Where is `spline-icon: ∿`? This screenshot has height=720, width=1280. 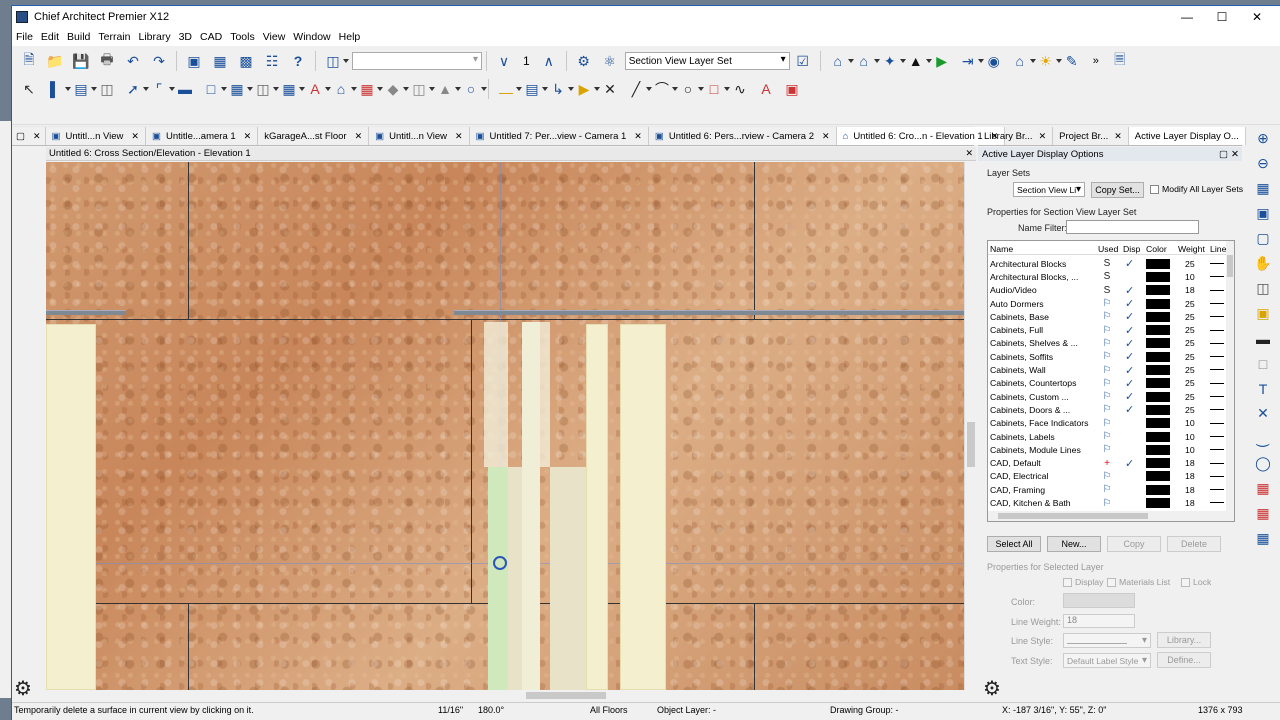 spline-icon: ∿ is located at coordinates (740, 89).